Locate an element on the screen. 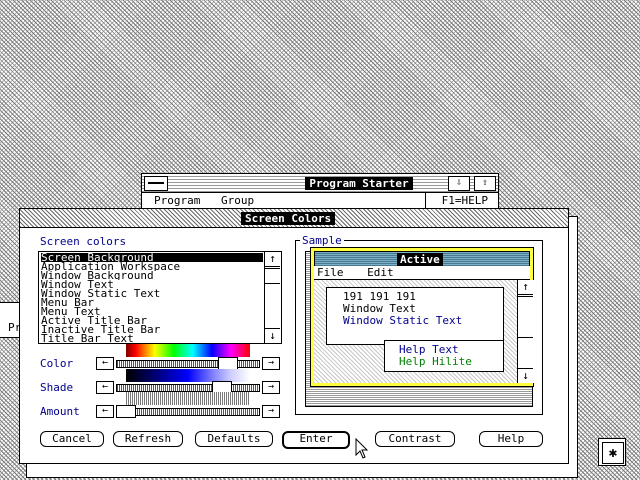  list-item: Active Title Bar is located at coordinates (152, 320).